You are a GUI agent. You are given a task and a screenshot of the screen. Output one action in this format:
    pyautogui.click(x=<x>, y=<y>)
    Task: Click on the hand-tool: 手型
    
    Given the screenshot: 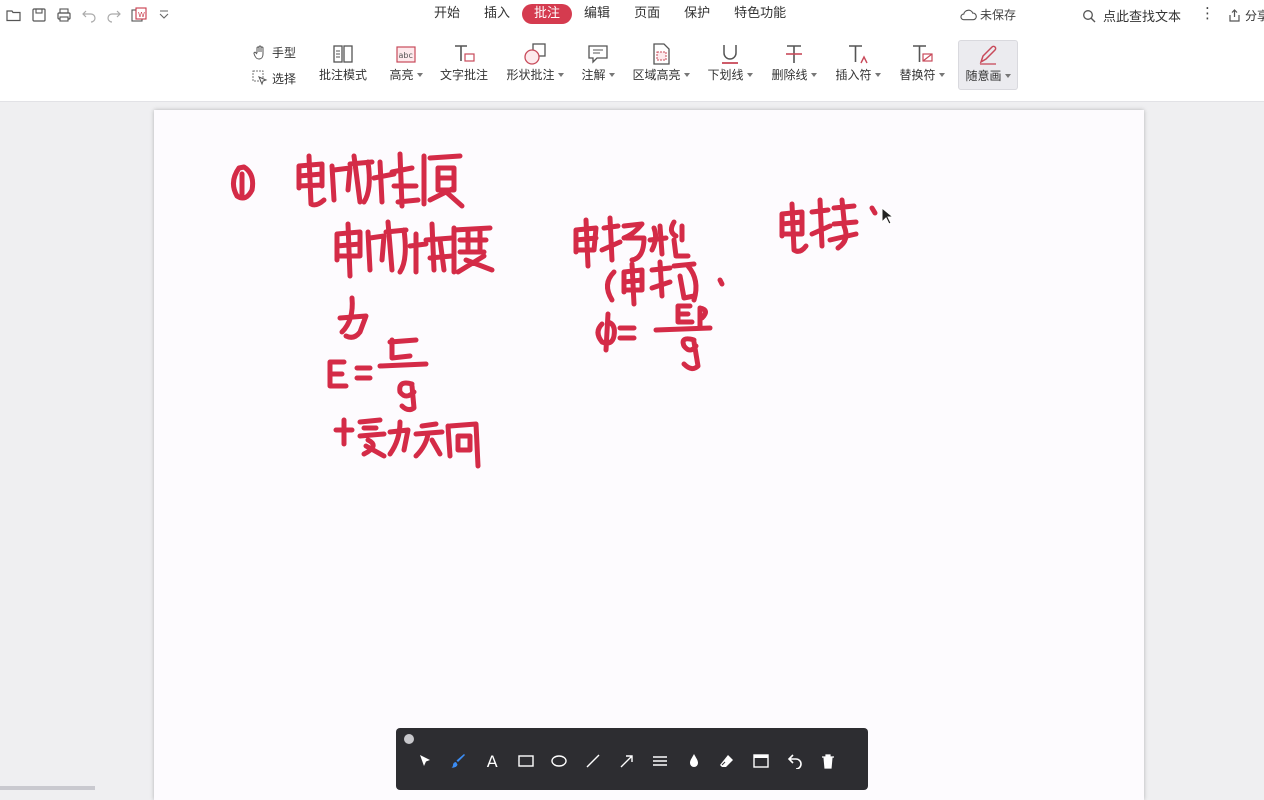 What is the action you would take?
    pyautogui.click(x=277, y=52)
    